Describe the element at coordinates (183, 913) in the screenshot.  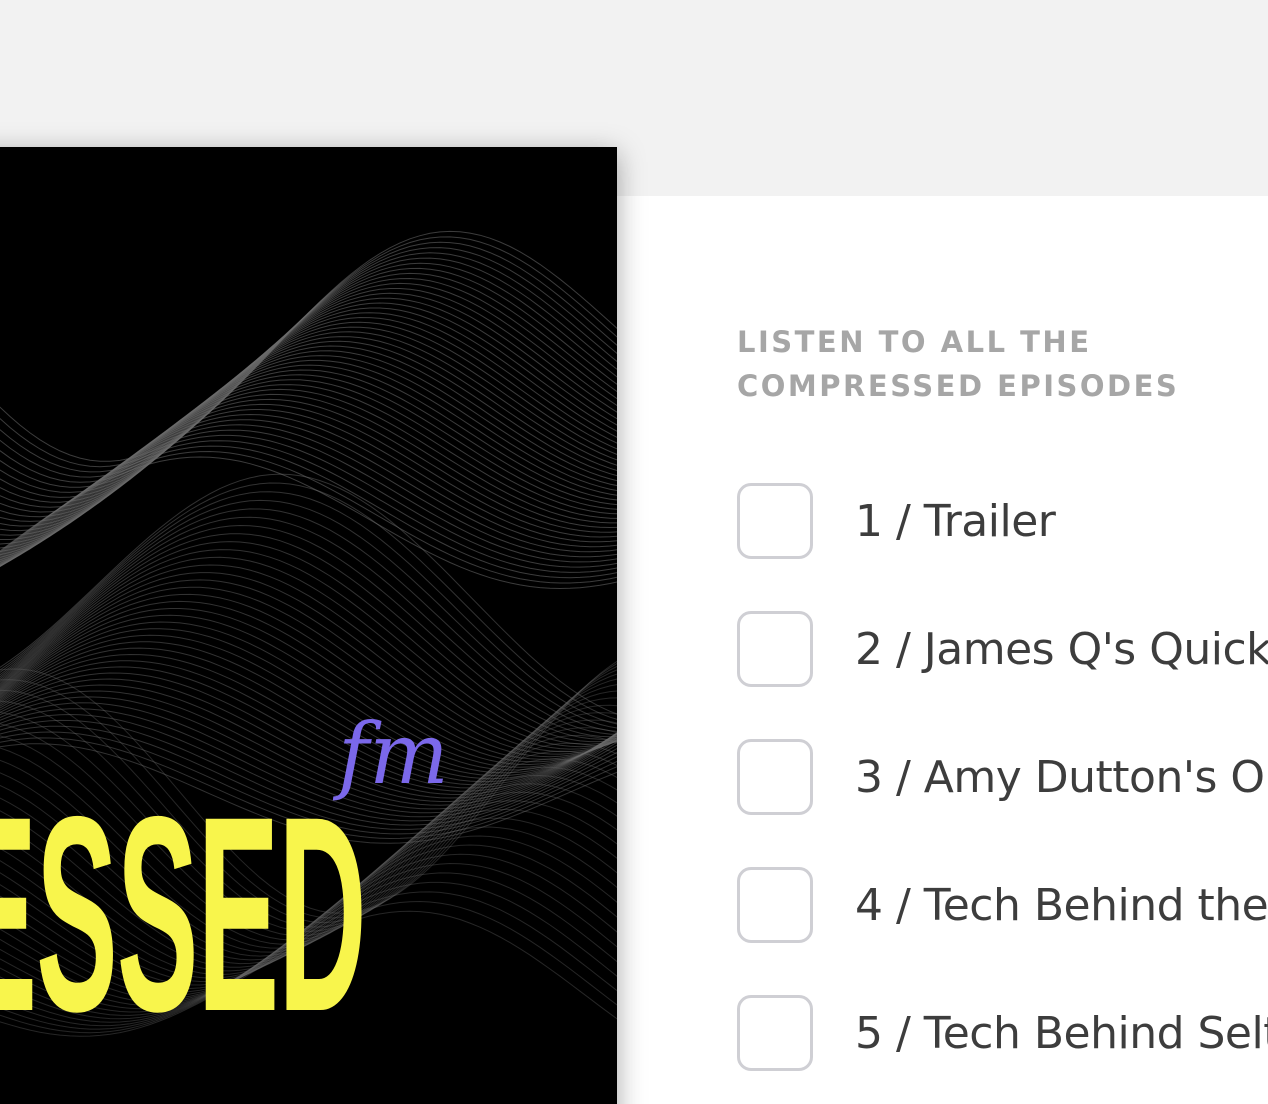
I see `cover-logo-text: RESSED` at that location.